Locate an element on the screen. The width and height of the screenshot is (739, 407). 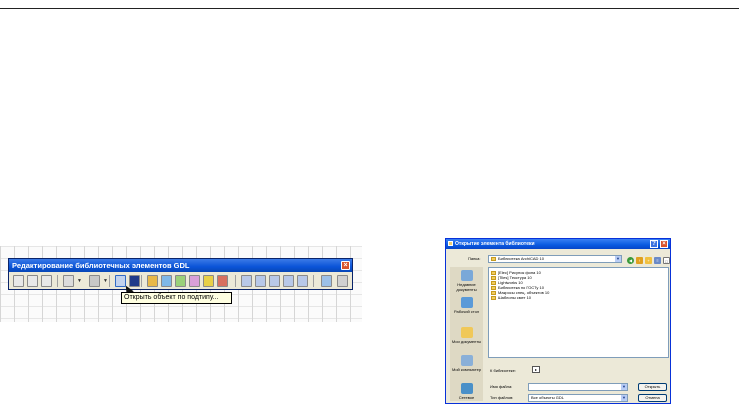
filetype-label: Тип файлов: is located at coordinates (502, 397).